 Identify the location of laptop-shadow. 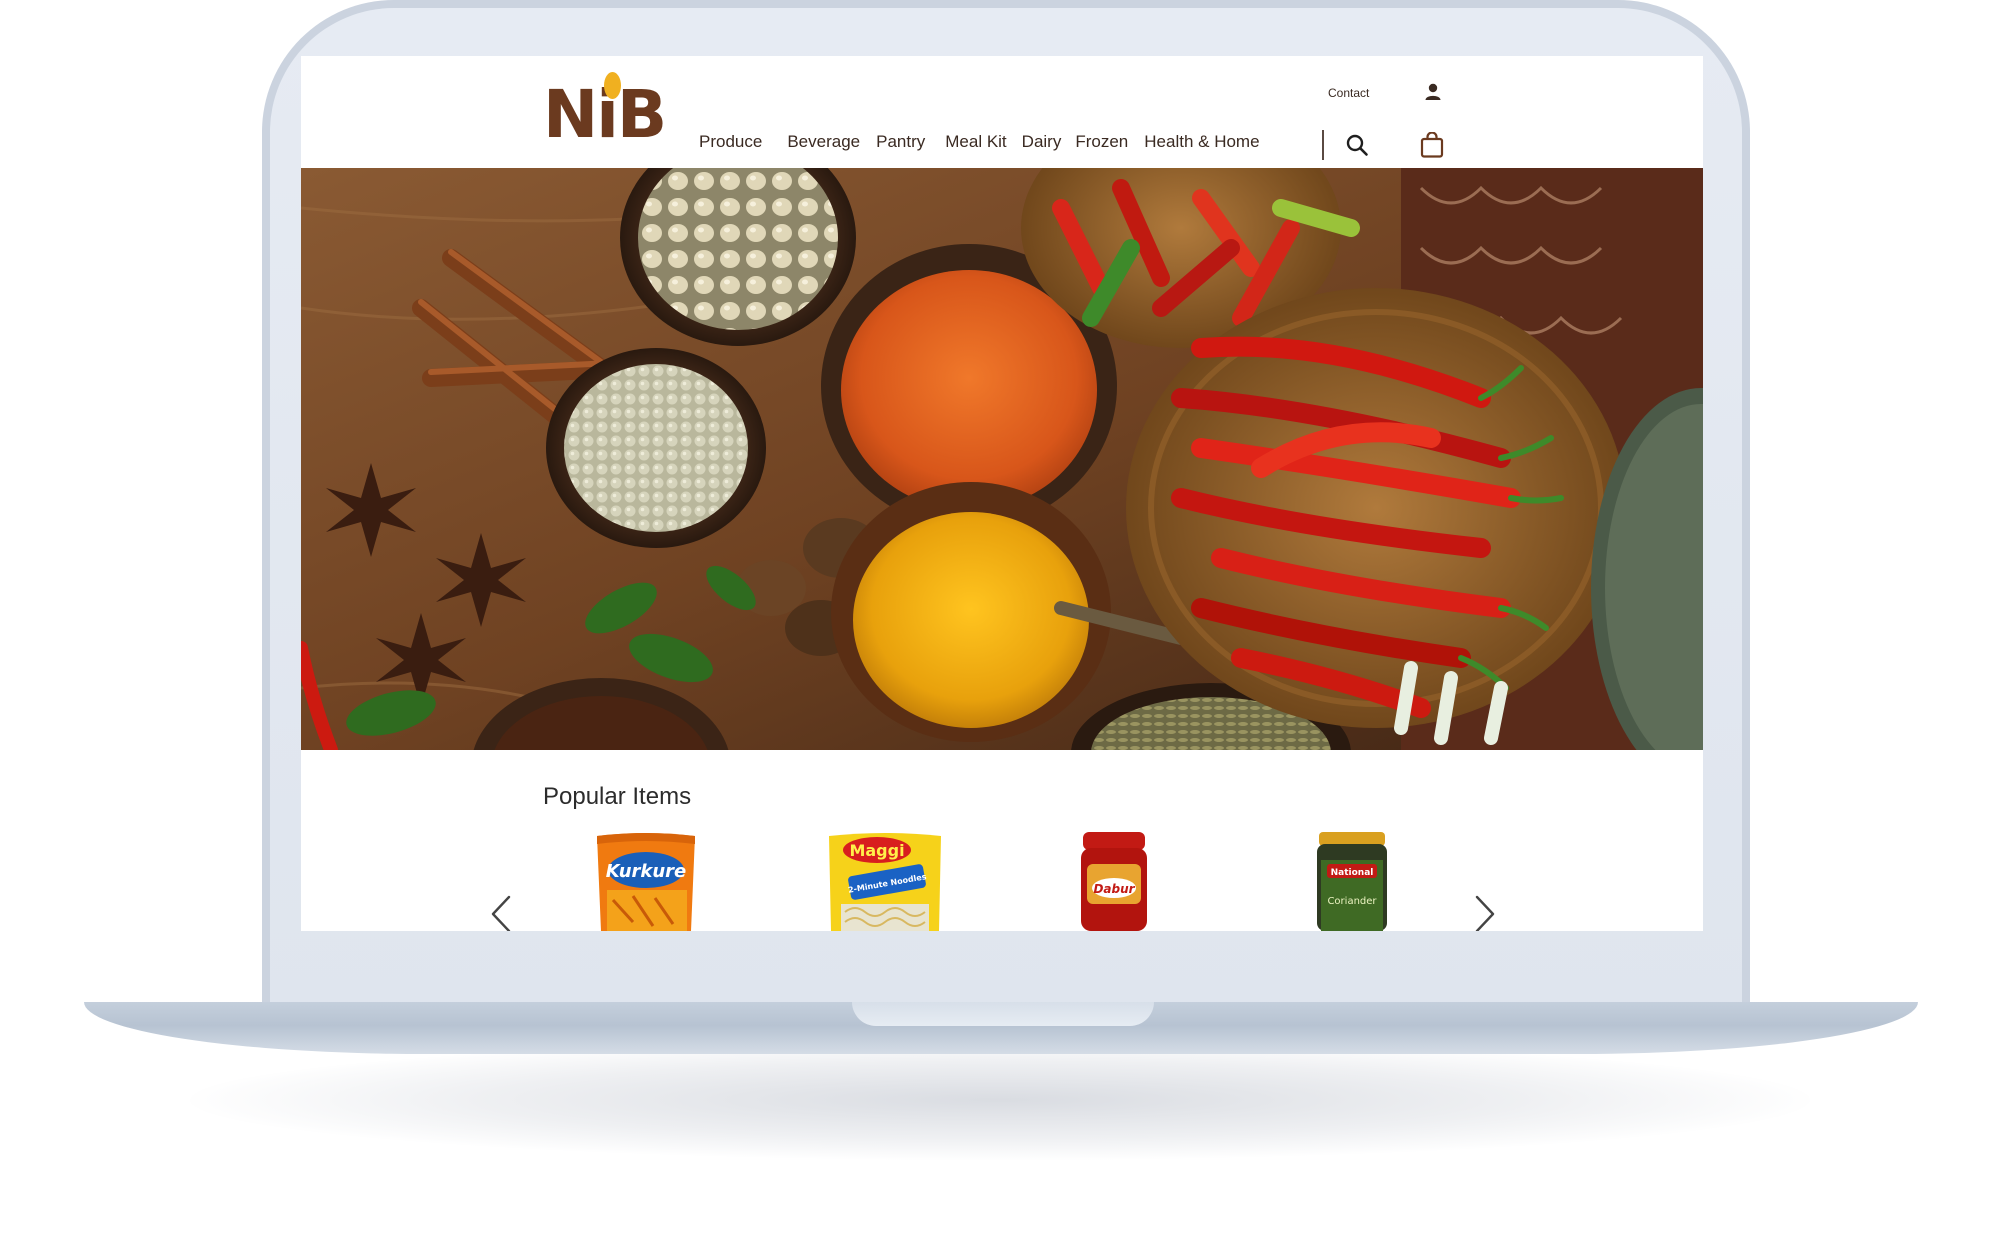
(1000, 1100).